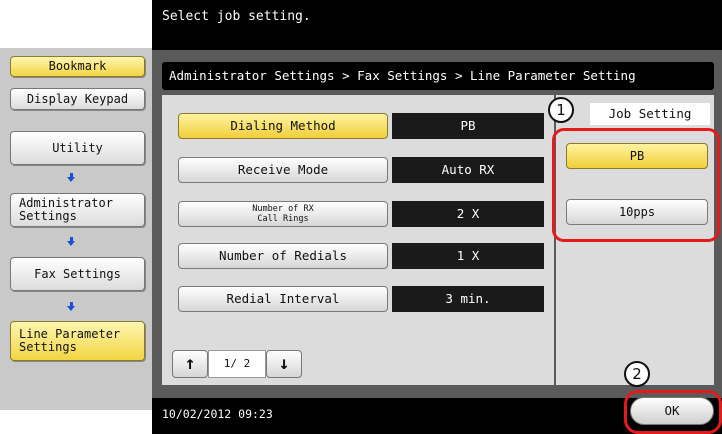 The image size is (722, 434). Describe the element at coordinates (77, 148) in the screenshot. I see `nav-utility: Utility` at that location.